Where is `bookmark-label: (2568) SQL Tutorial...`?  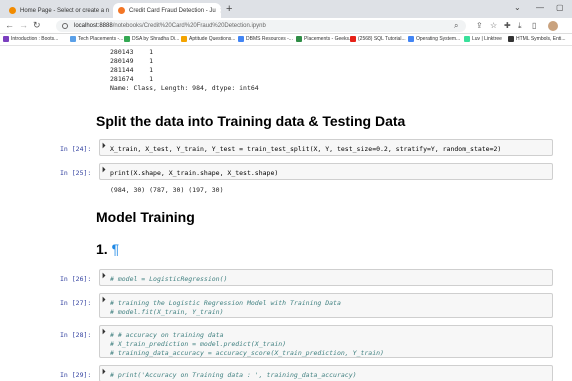
bookmark-label: (2568) SQL Tutorial... is located at coordinates (382, 39).